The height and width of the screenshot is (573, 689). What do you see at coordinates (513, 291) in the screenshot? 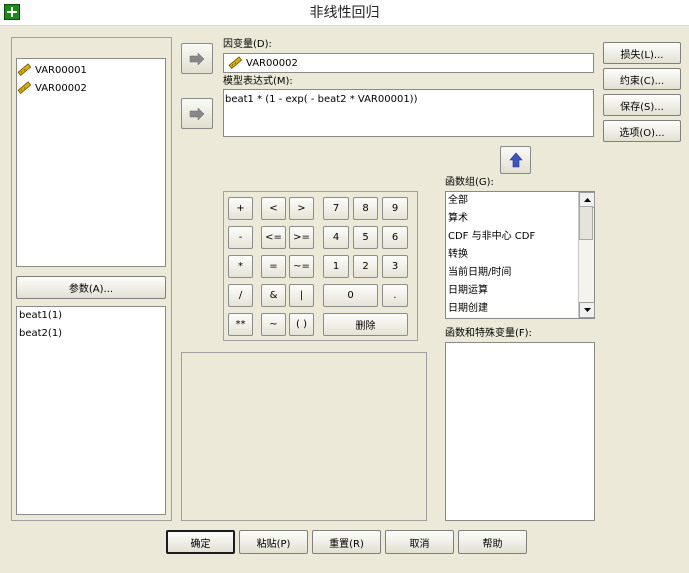
I see `list-item: 日期运算` at bounding box center [513, 291].